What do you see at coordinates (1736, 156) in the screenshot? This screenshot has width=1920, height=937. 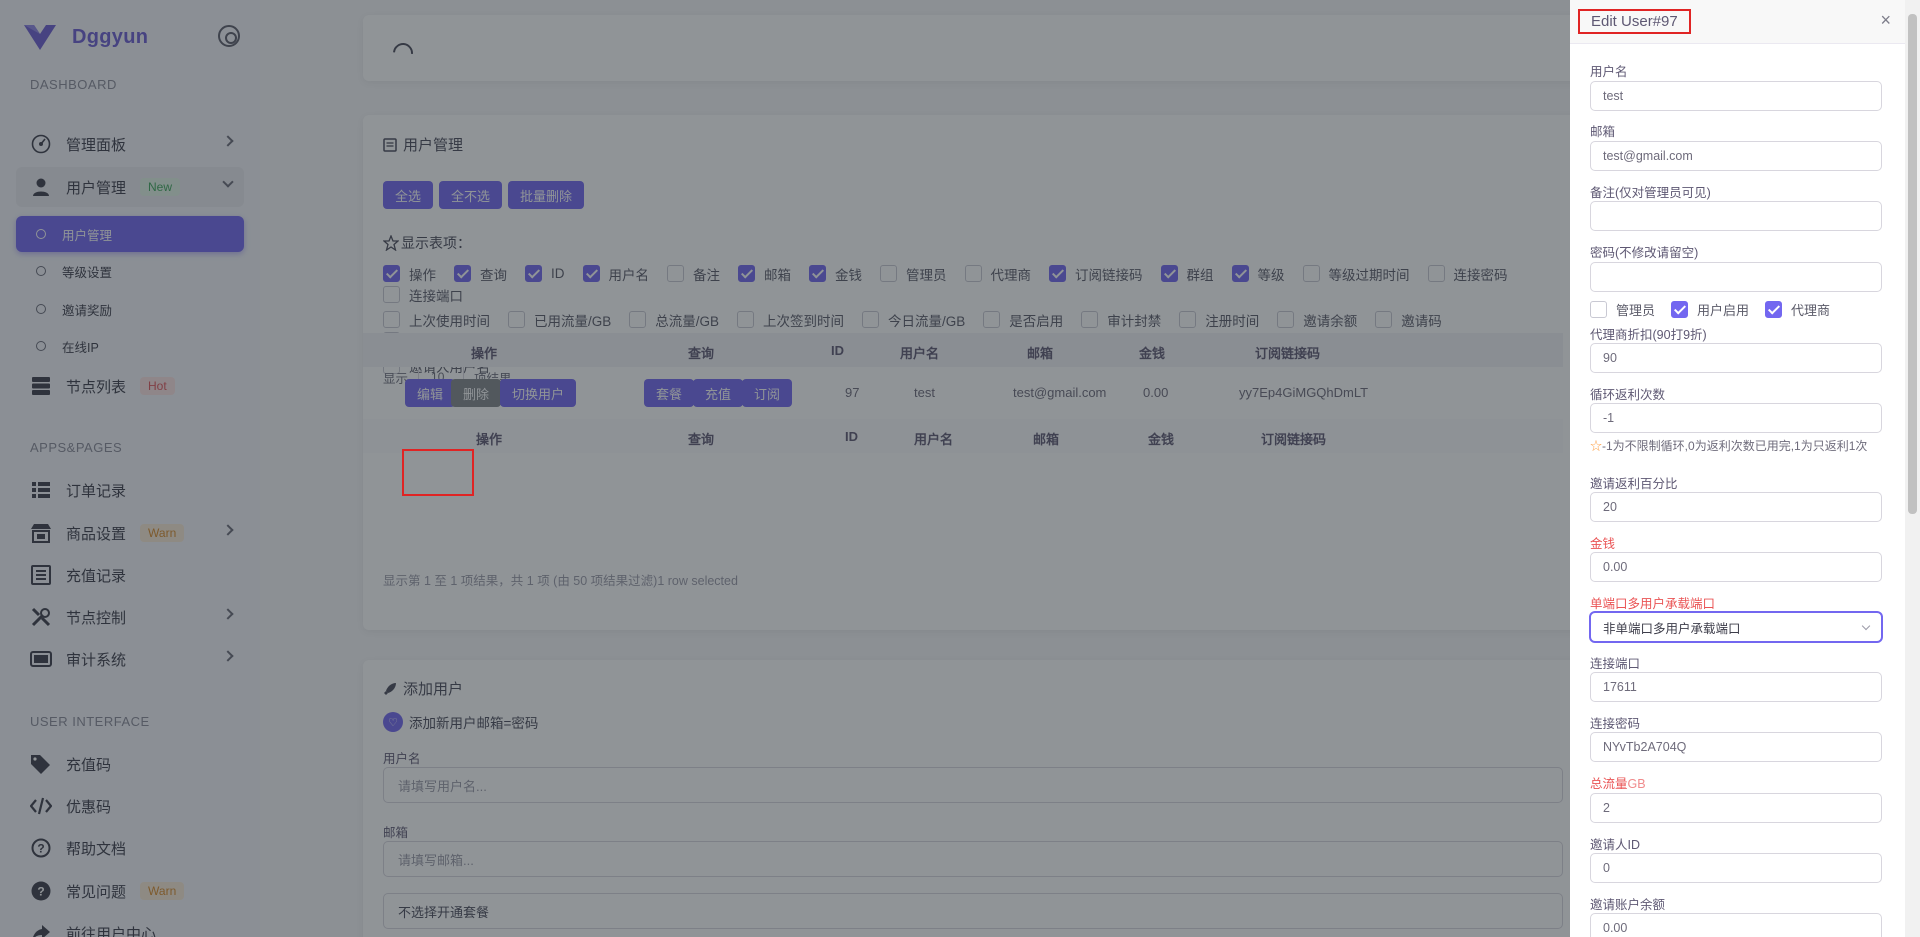 I see `email-input: test@gmail.com` at bounding box center [1736, 156].